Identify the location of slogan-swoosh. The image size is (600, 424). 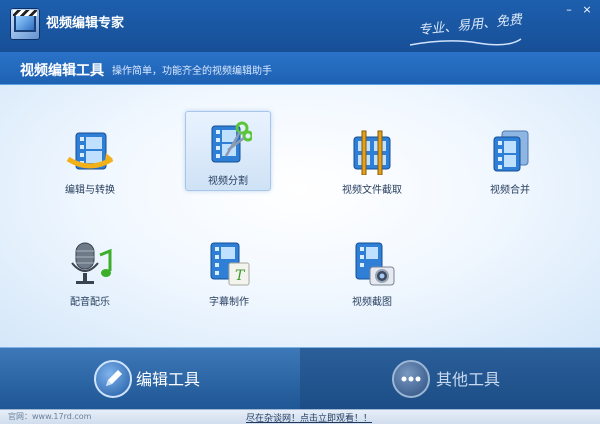
(465, 42).